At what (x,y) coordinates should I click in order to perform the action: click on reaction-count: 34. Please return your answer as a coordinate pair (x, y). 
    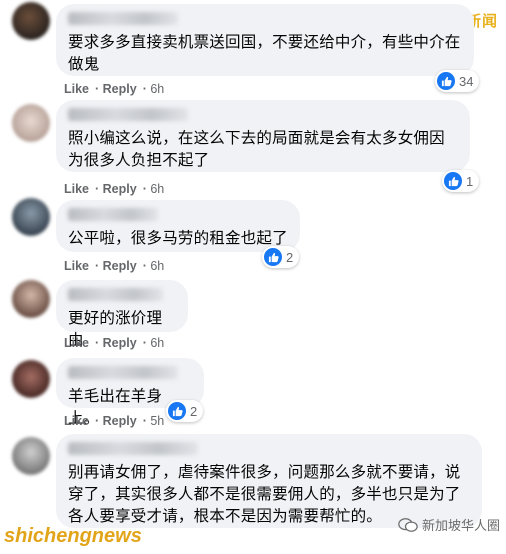
    Looking at the image, I should click on (457, 81).